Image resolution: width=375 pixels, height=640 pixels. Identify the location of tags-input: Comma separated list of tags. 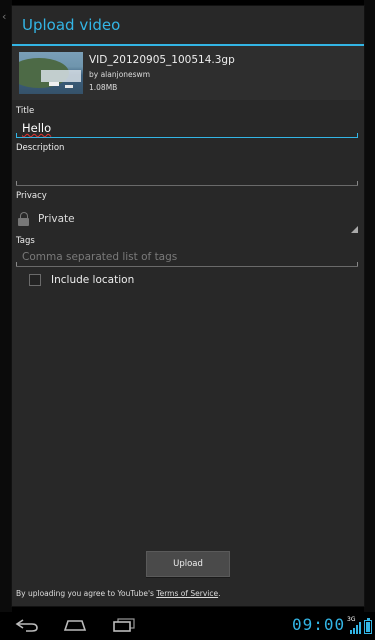
(187, 256).